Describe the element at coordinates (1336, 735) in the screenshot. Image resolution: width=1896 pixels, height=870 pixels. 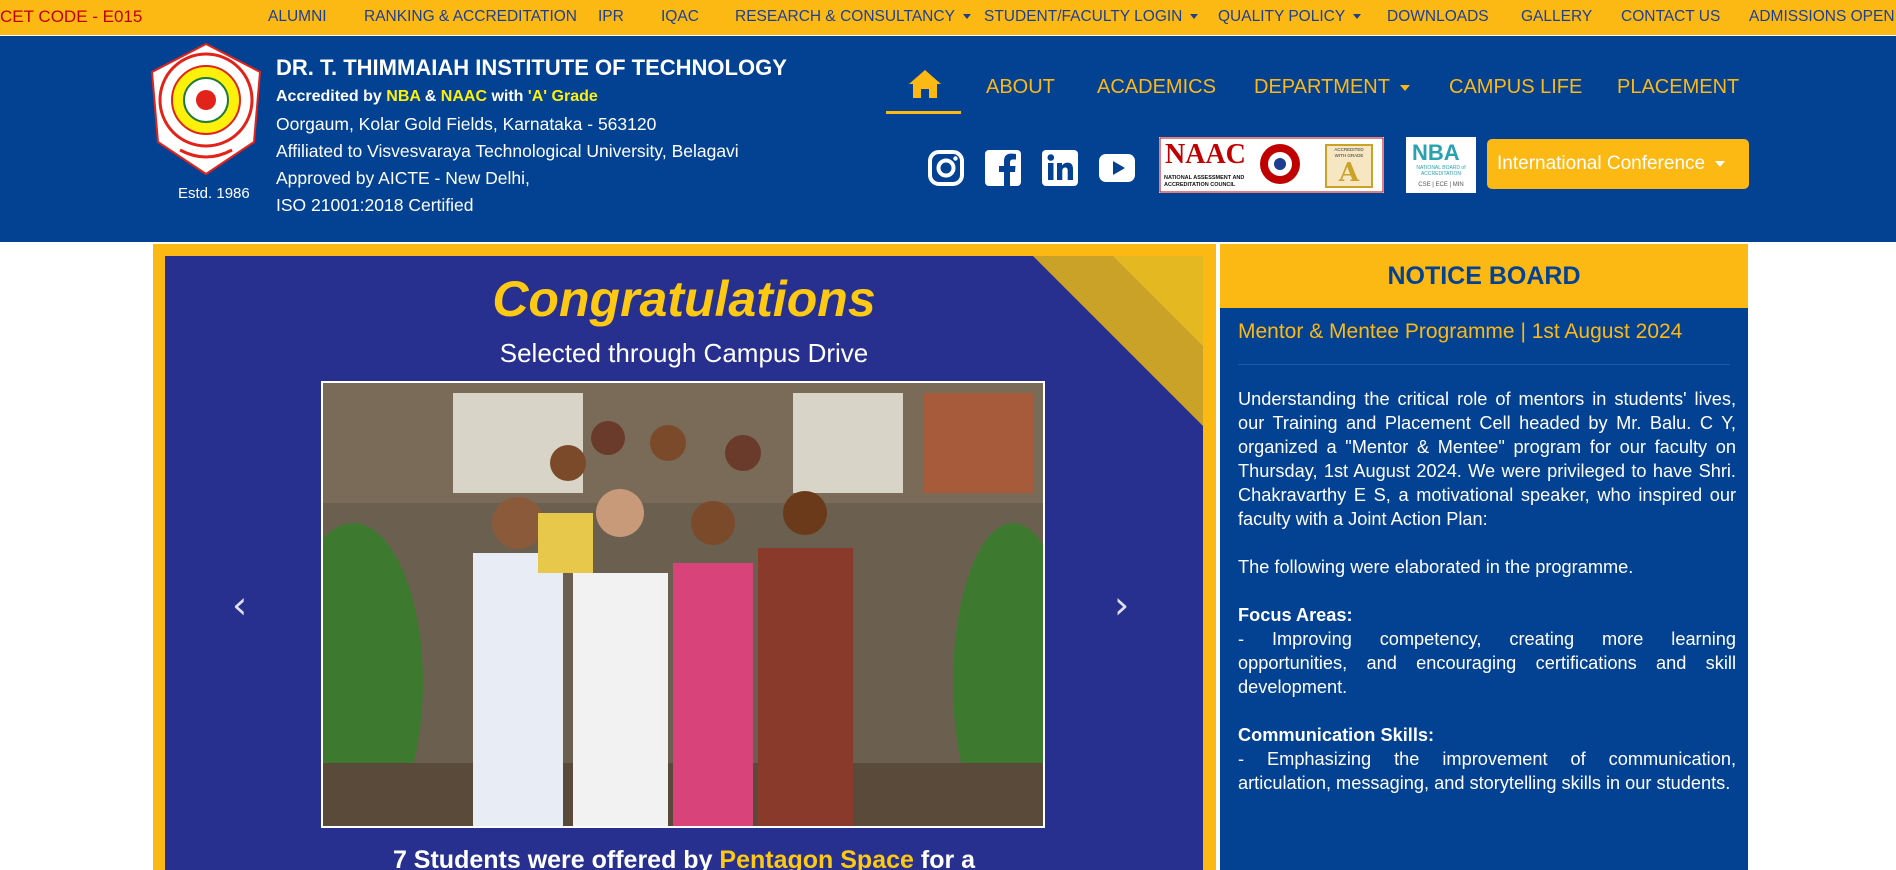
I see `notice-comm-heading: Communication Skills:` at that location.